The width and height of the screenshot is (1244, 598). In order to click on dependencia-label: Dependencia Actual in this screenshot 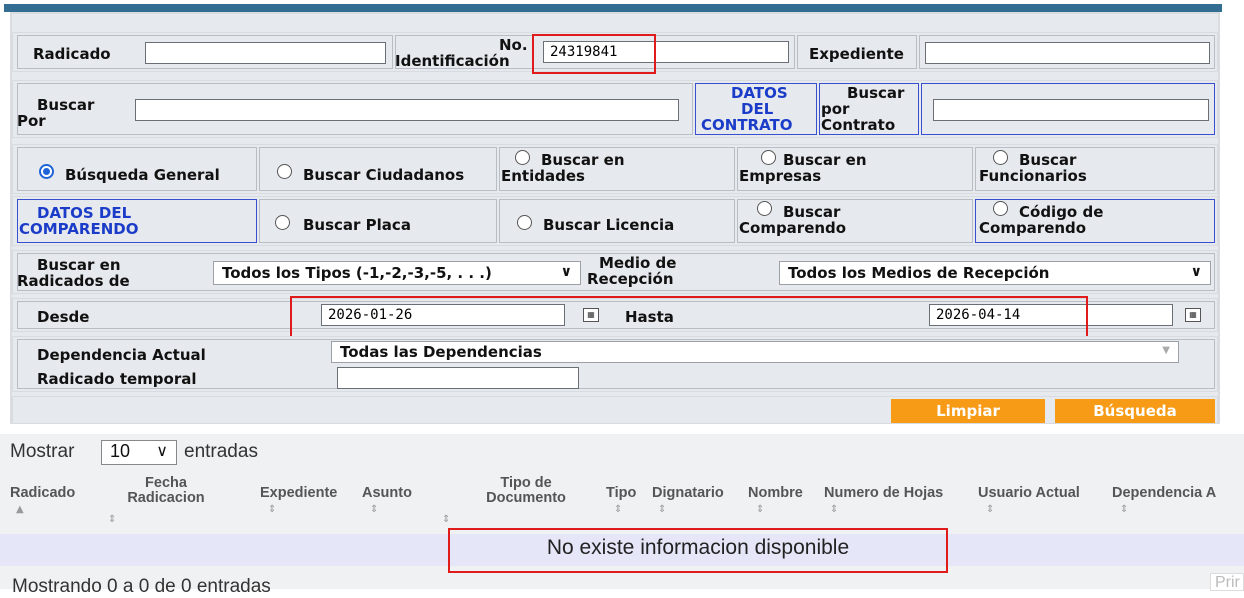, I will do `click(121, 355)`.